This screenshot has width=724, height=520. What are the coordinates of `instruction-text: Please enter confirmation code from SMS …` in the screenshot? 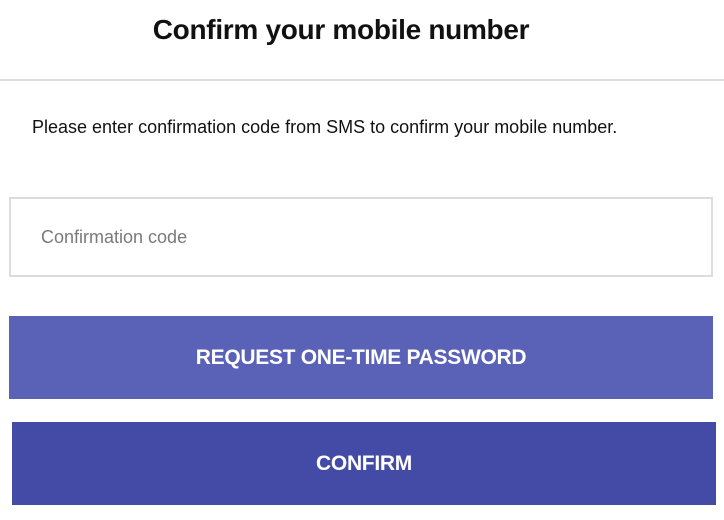 It's located at (325, 127).